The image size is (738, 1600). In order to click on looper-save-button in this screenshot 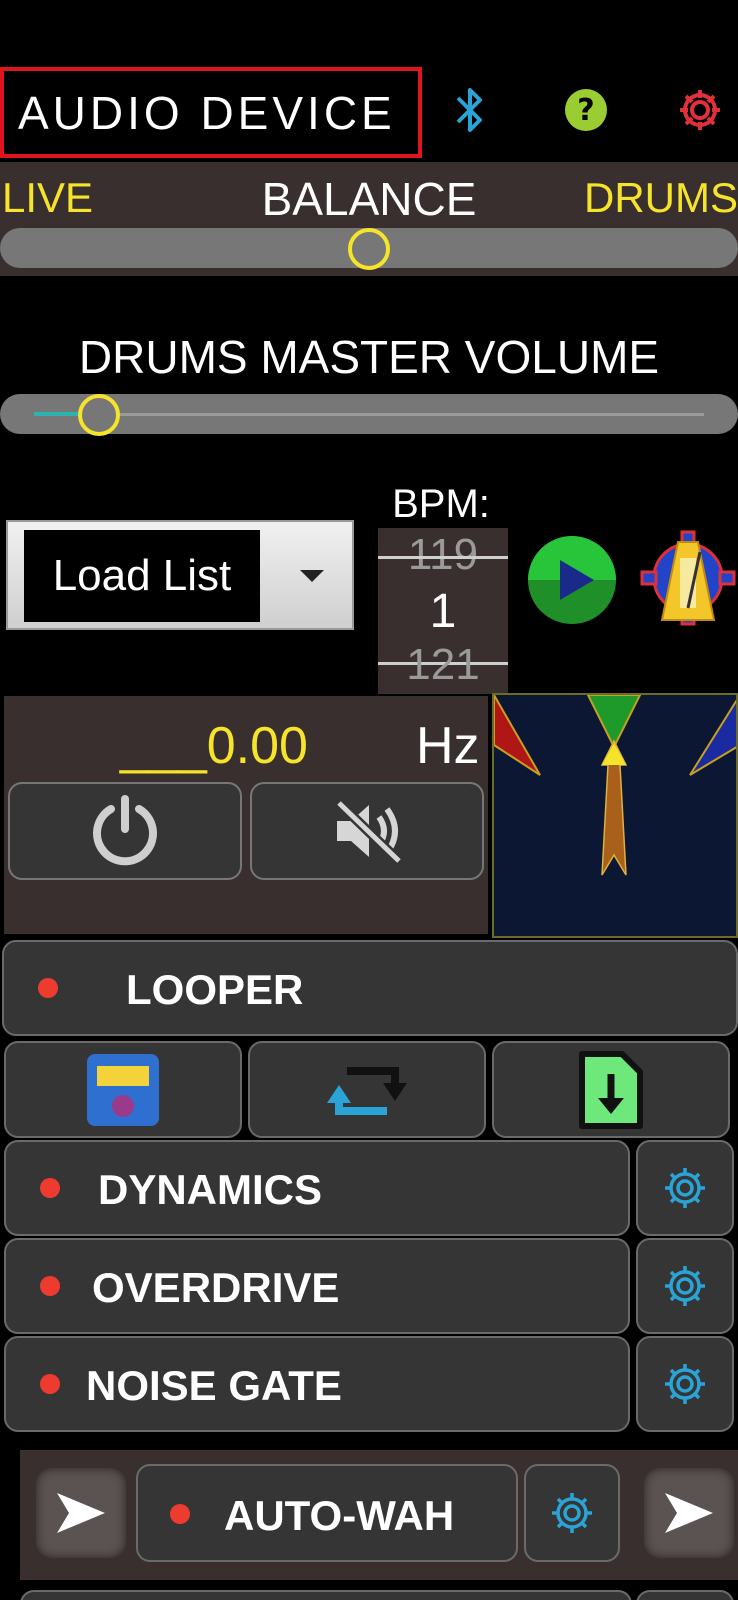, I will do `click(123, 1089)`.